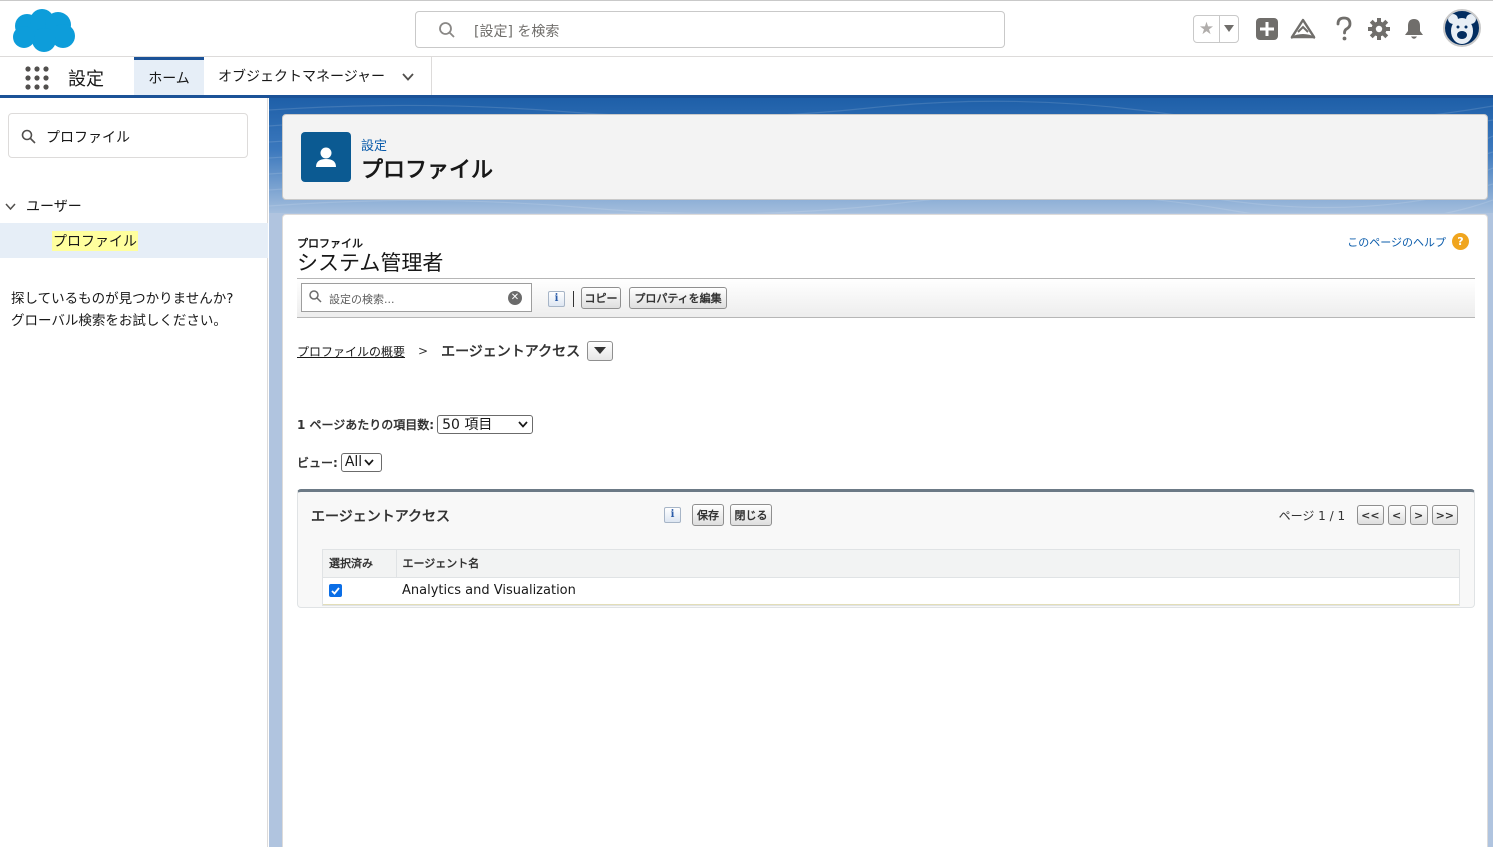  I want to click on toolbar-separator, so click(573, 299).